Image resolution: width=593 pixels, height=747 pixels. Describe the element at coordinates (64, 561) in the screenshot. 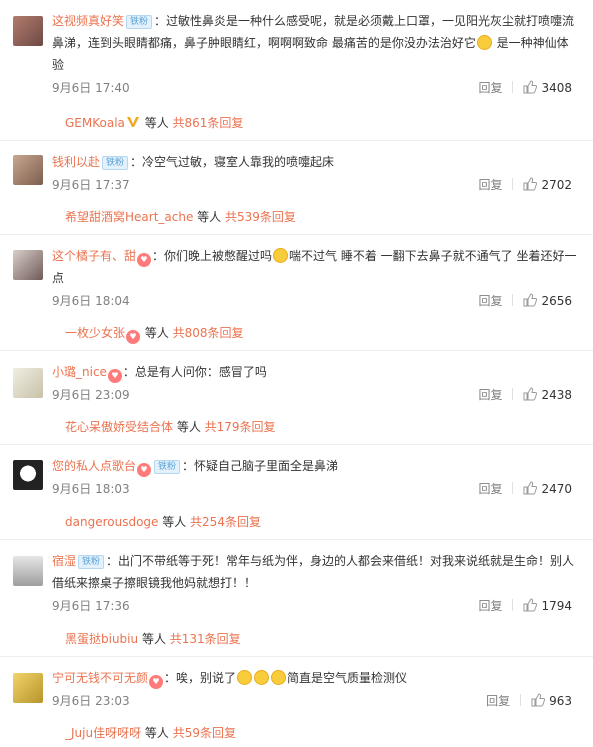

I see `username: 宿湿` at that location.